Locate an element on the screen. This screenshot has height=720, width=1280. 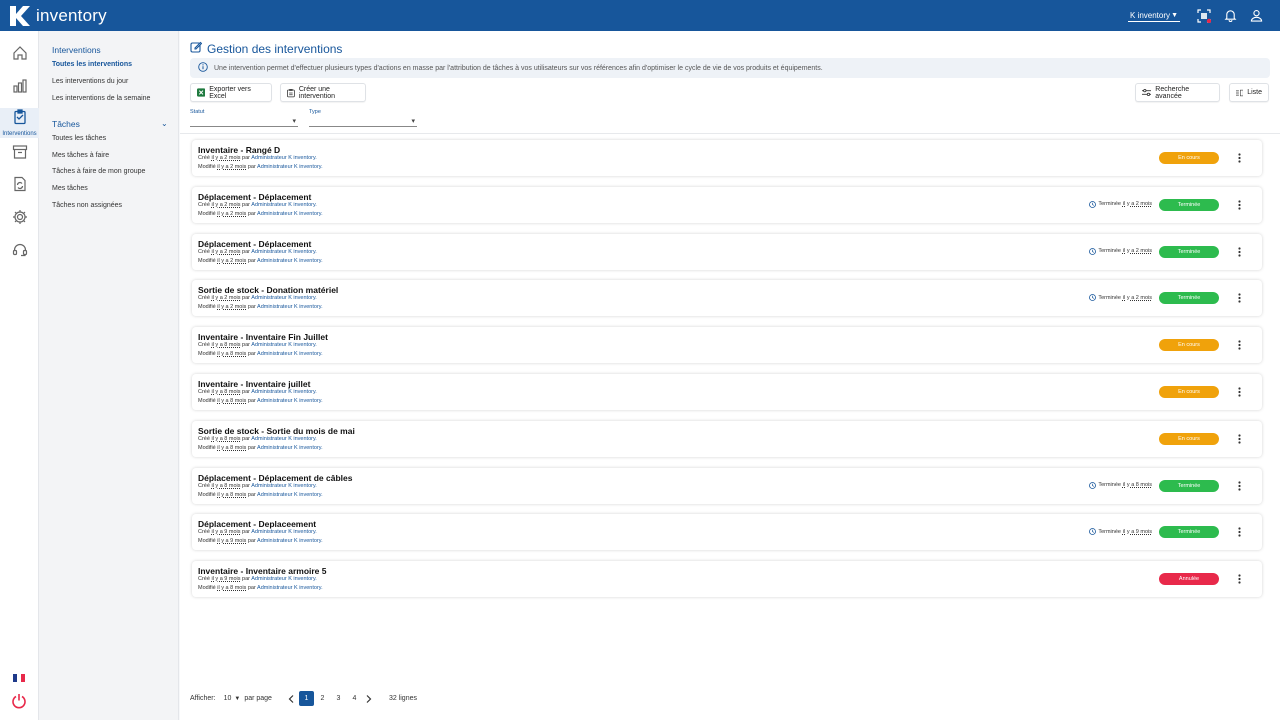
completed-date: il y a 8 mois is located at coordinates (1137, 485).